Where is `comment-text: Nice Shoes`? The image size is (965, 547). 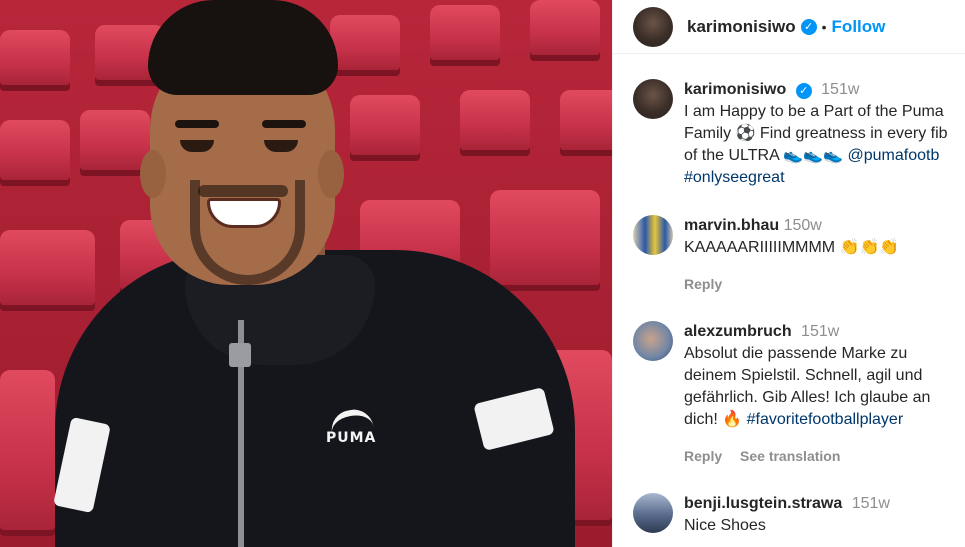 comment-text: Nice Shoes is located at coordinates (725, 525).